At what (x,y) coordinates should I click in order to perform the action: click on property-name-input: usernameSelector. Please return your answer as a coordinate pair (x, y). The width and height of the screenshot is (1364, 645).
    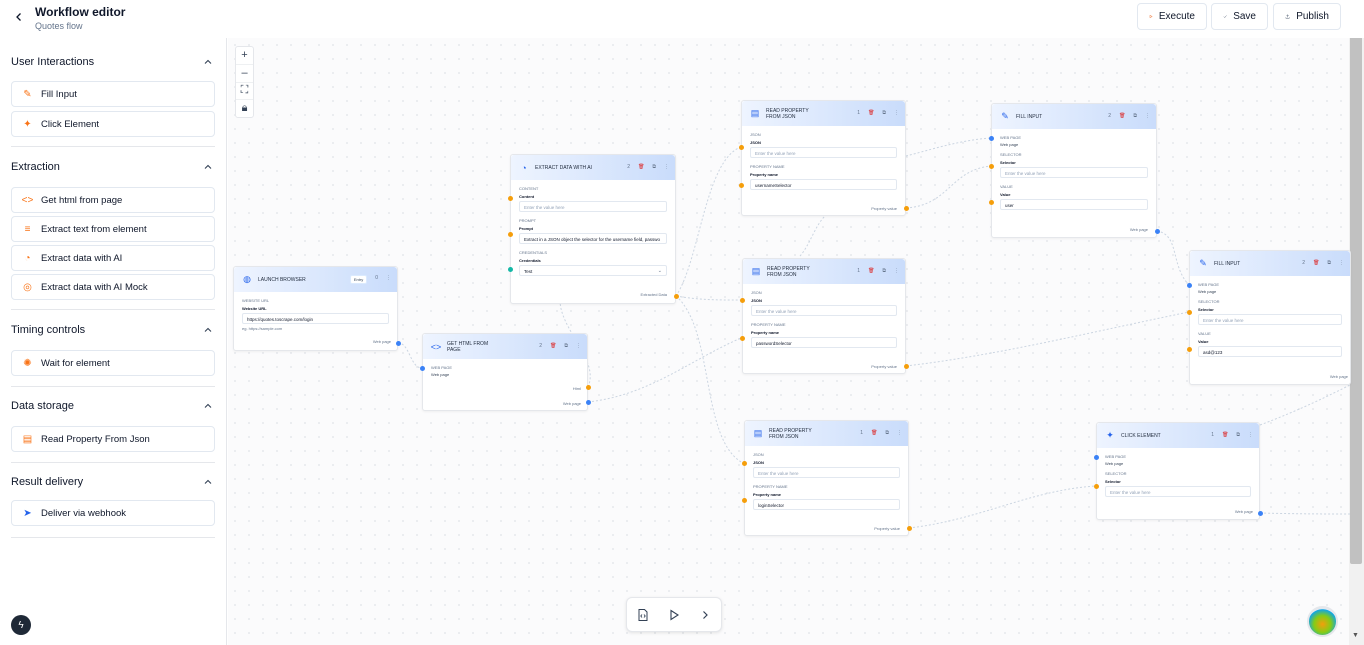
    Looking at the image, I should click on (823, 184).